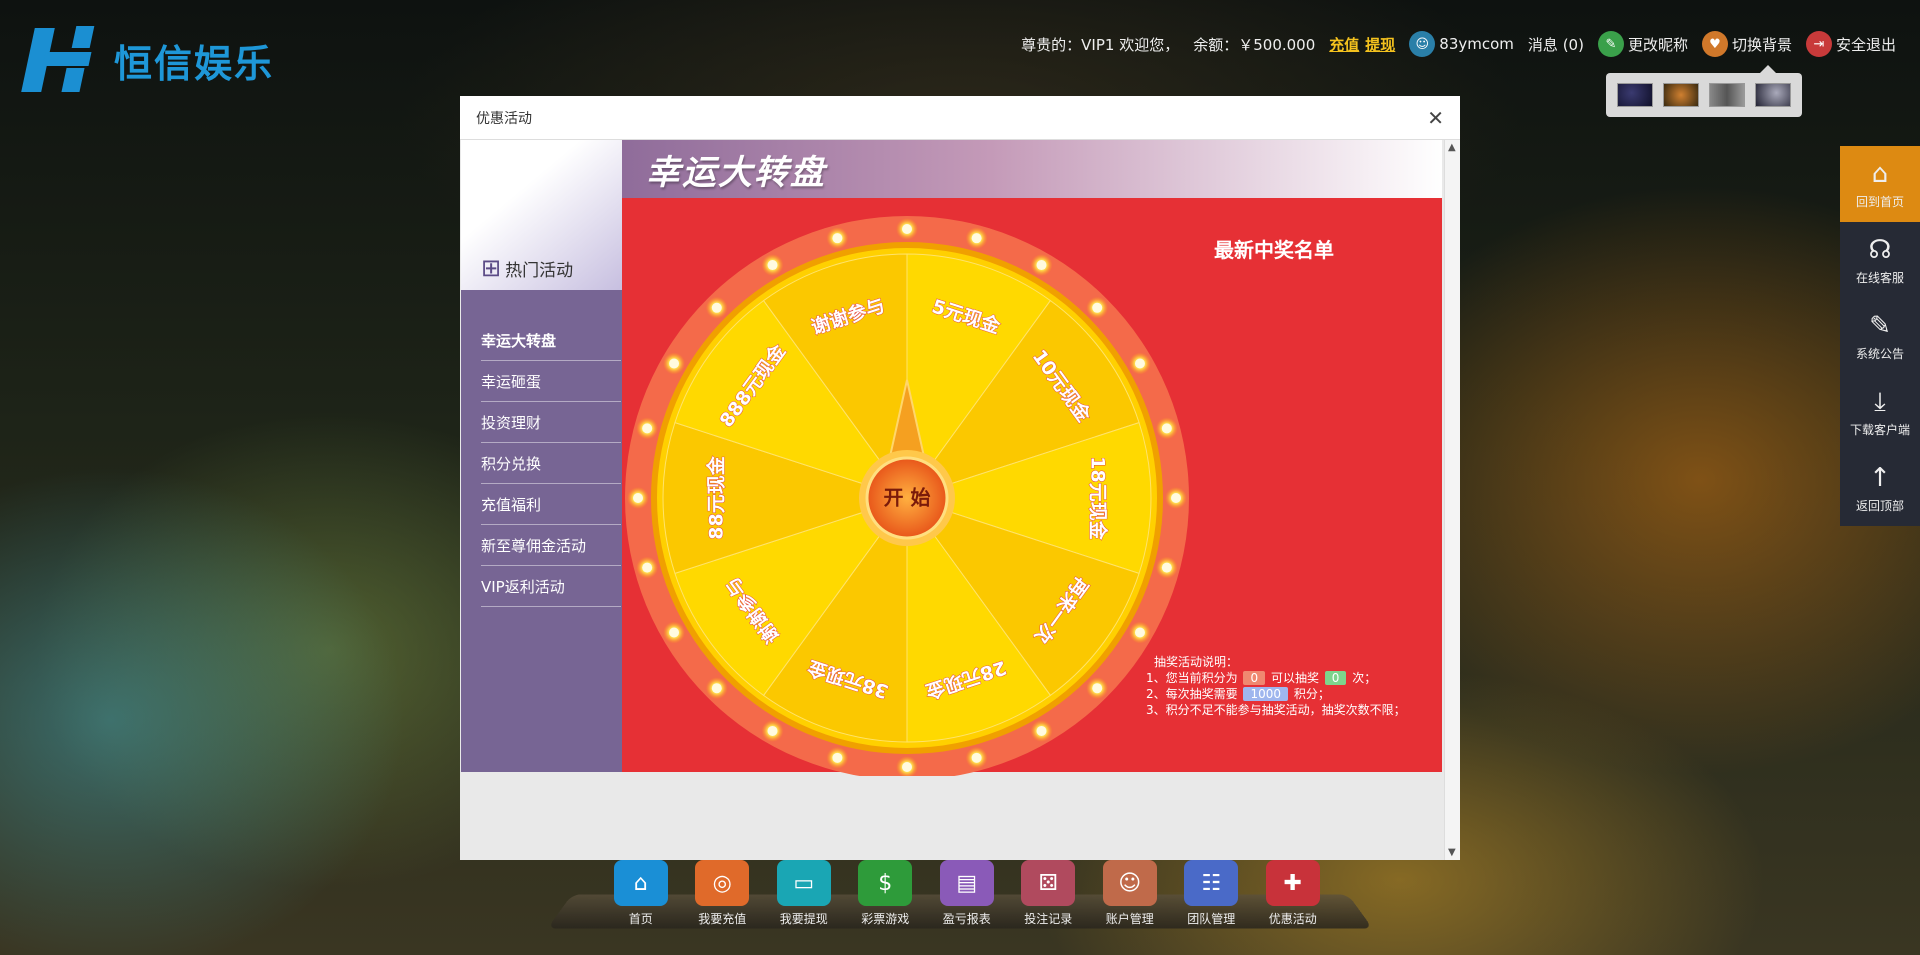 Image resolution: width=1920 pixels, height=955 pixels. Describe the element at coordinates (1292, 919) in the screenshot. I see `dock-item-label: 优惠活动` at that location.